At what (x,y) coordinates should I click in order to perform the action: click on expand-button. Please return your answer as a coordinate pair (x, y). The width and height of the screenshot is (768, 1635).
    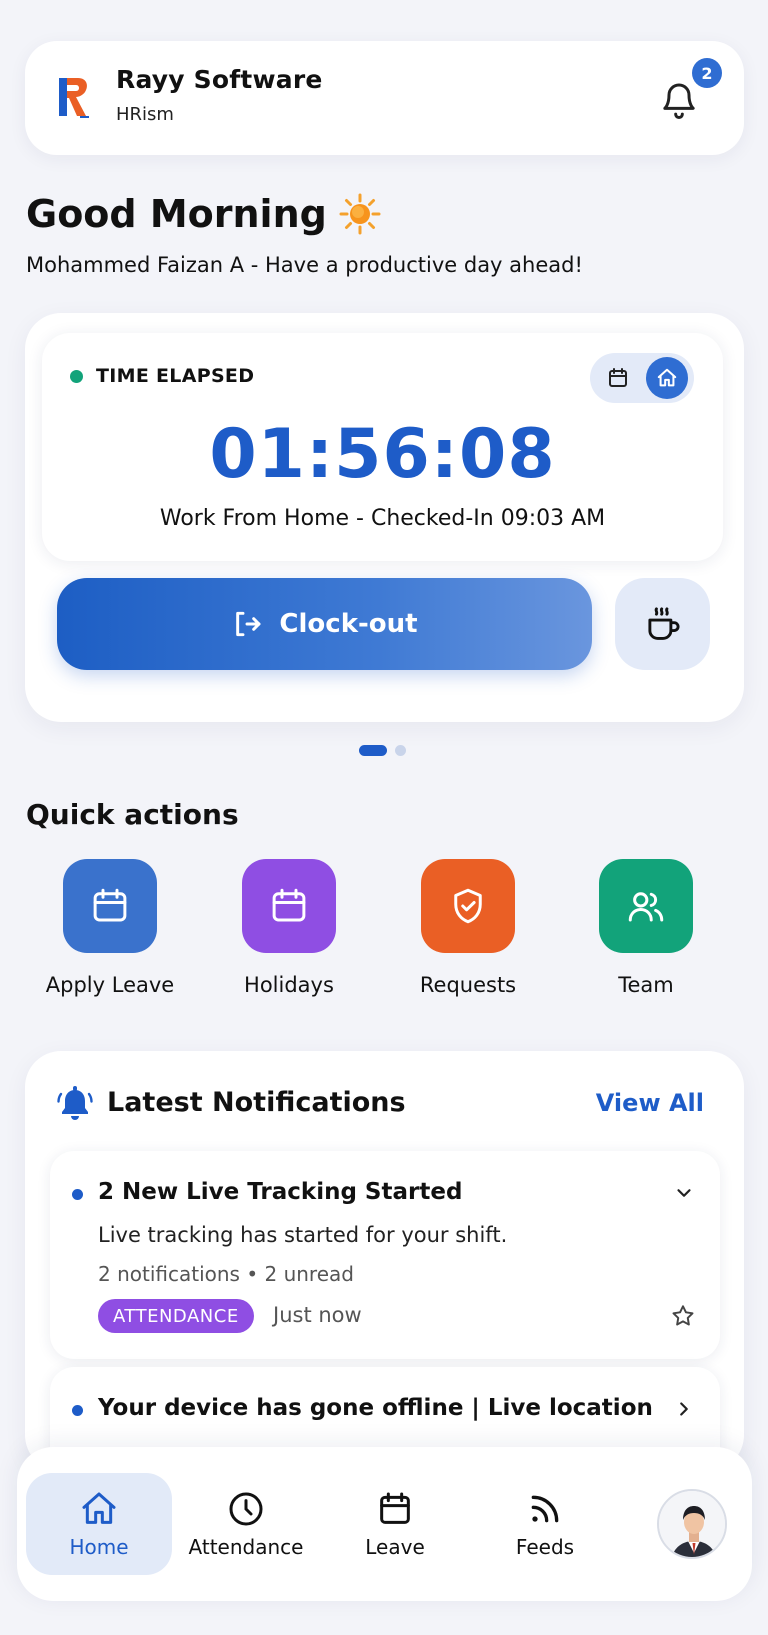
    Looking at the image, I should click on (684, 1193).